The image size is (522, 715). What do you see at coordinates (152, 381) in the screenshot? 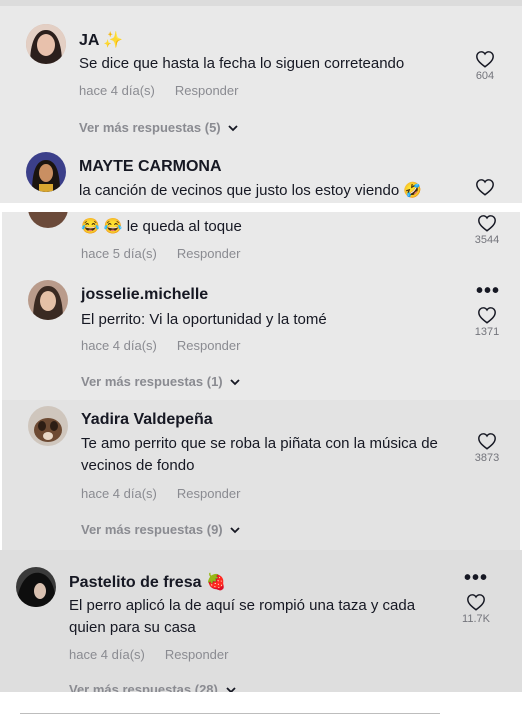
I see `view-more-replies-label: Ver más respuestas (1)` at bounding box center [152, 381].